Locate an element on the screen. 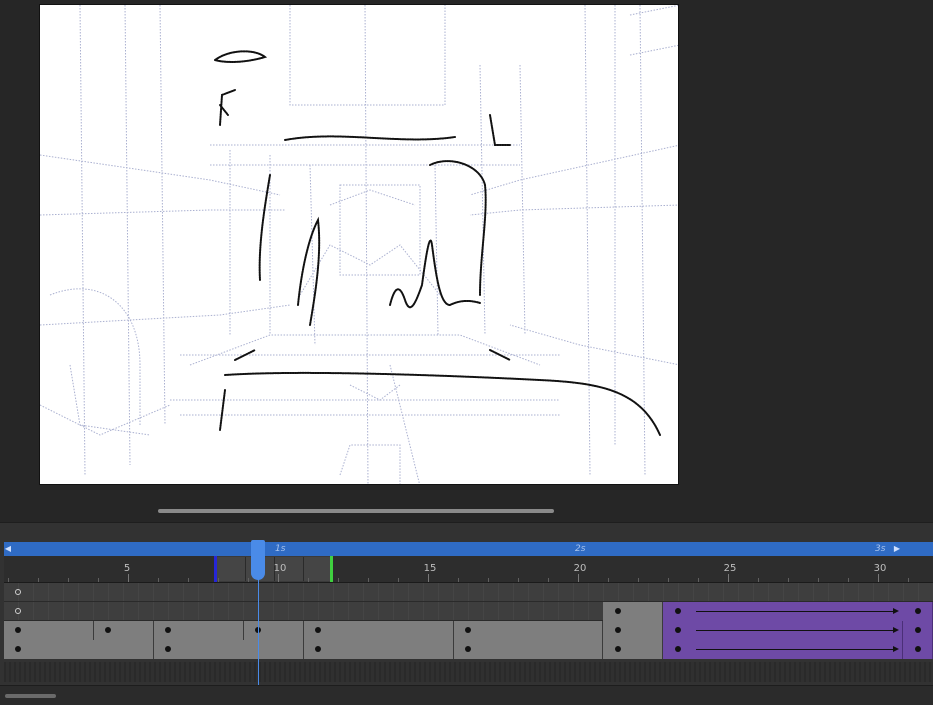 The width and height of the screenshot is (933, 705). frame-ruler: 5 10 15 20 25 30 is located at coordinates (468, 569).